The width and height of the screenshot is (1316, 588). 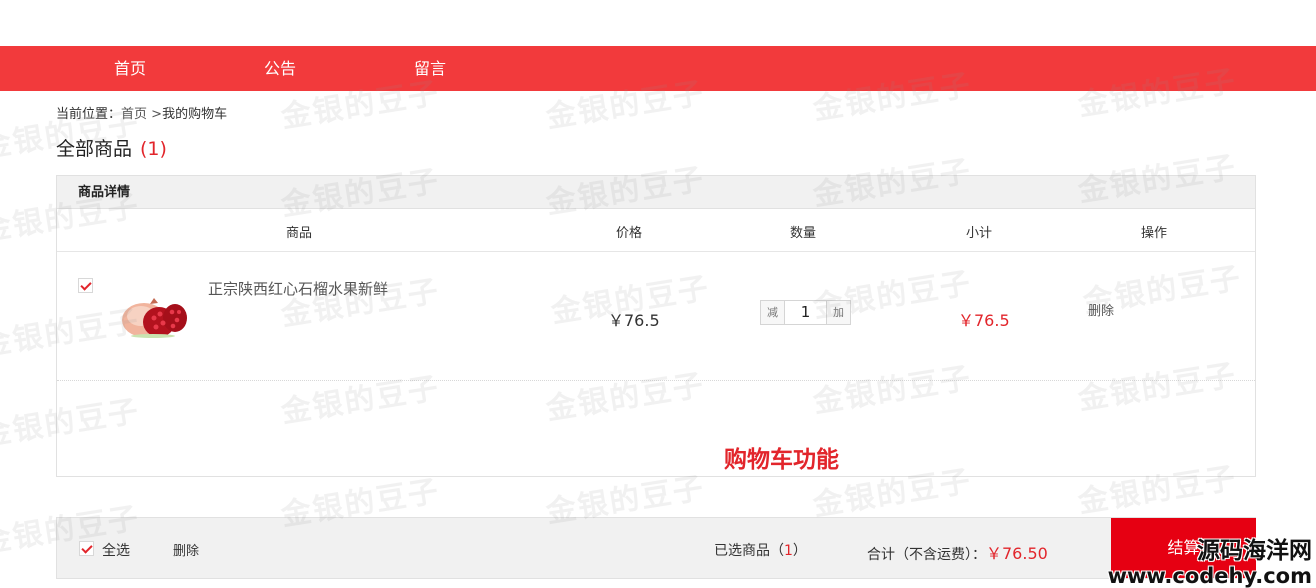 I want to click on quantity-input: 1, so click(x=805, y=312).